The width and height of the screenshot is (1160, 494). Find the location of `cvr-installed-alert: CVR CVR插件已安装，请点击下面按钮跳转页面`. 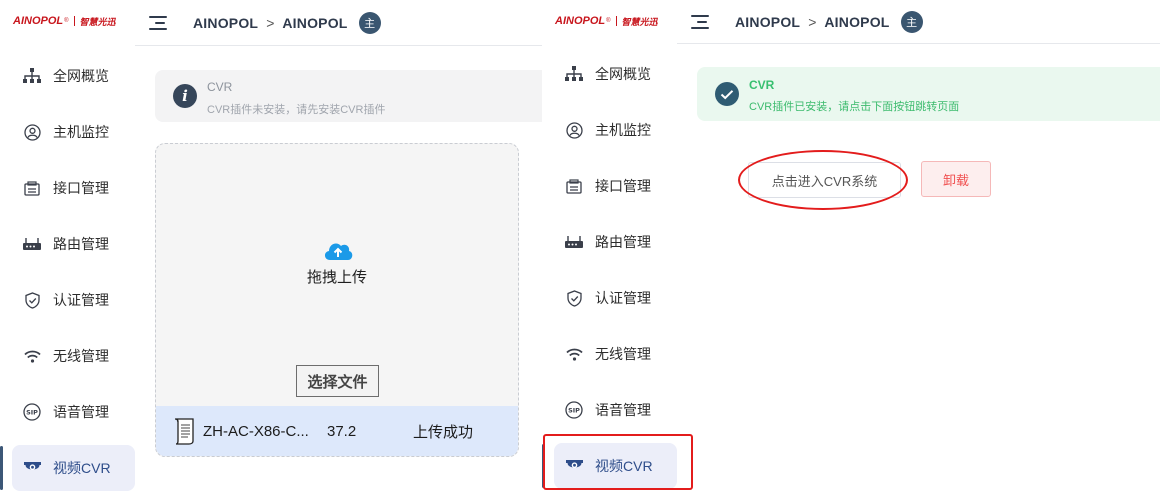

cvr-installed-alert: CVR CVR插件已安装，请点击下面按钮跳转页面 is located at coordinates (928, 94).